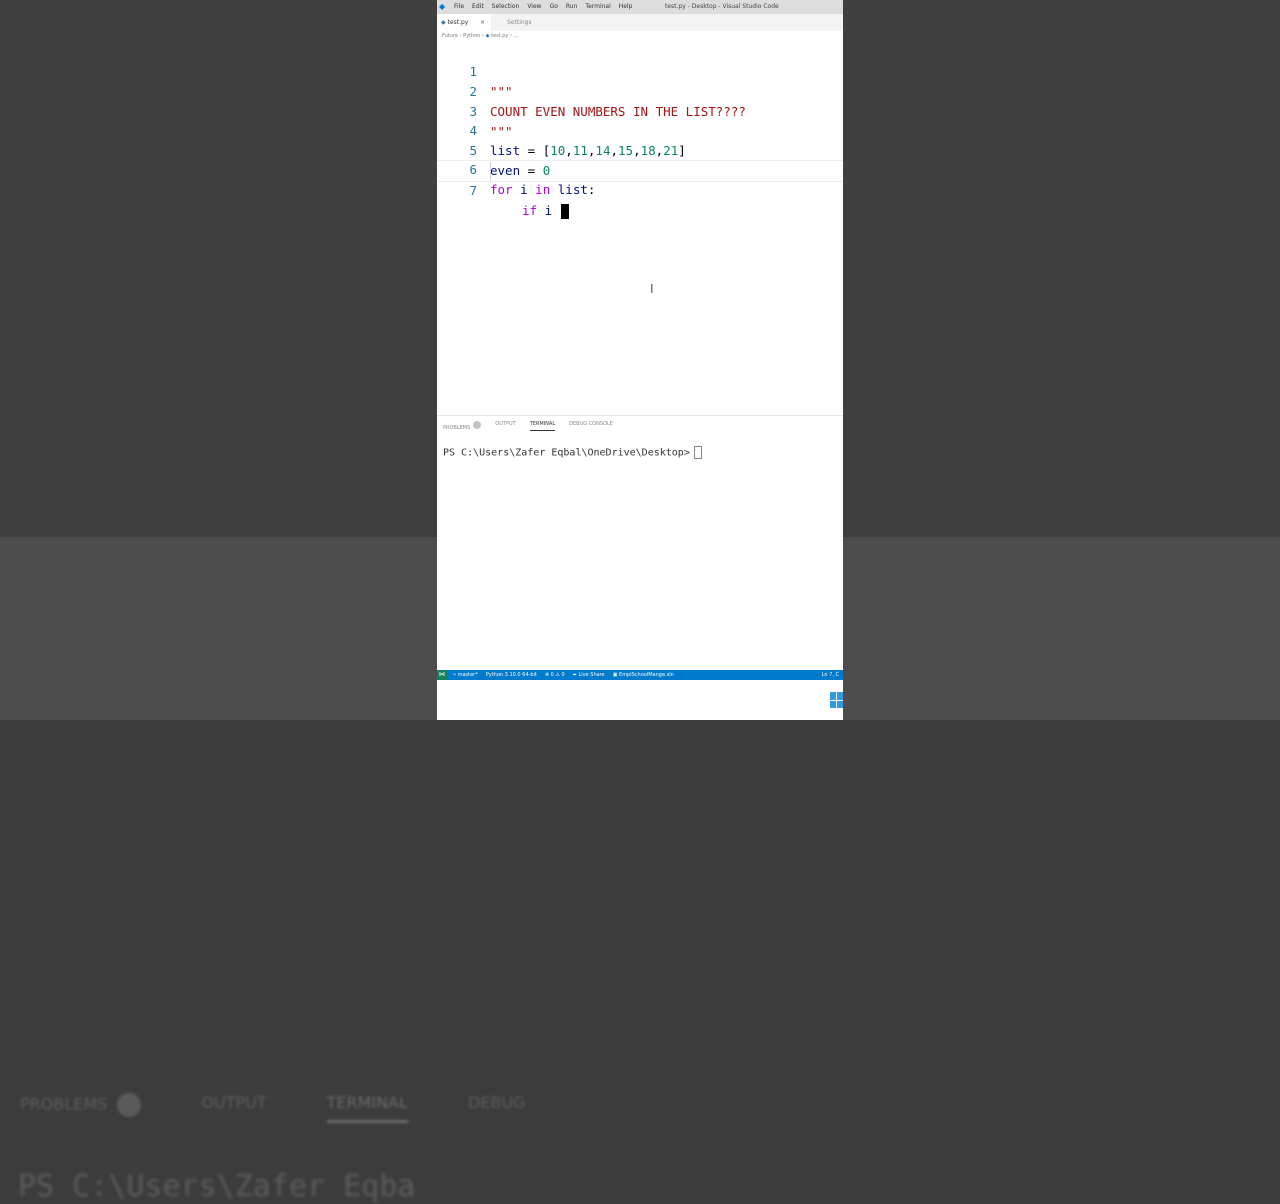 The image size is (1280, 1204). What do you see at coordinates (640, 90) in the screenshot?
I see `code-line: 2 COUNT EVEN NUMBERS IN THE LIST????` at bounding box center [640, 90].